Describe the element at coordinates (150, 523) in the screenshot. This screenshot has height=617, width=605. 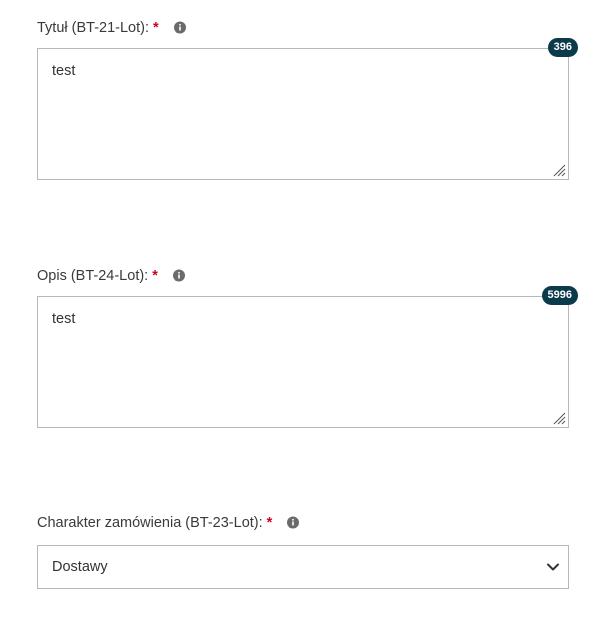
I see `contract-nature-label: Charakter zamówienia (BT-23-Lot):` at that location.